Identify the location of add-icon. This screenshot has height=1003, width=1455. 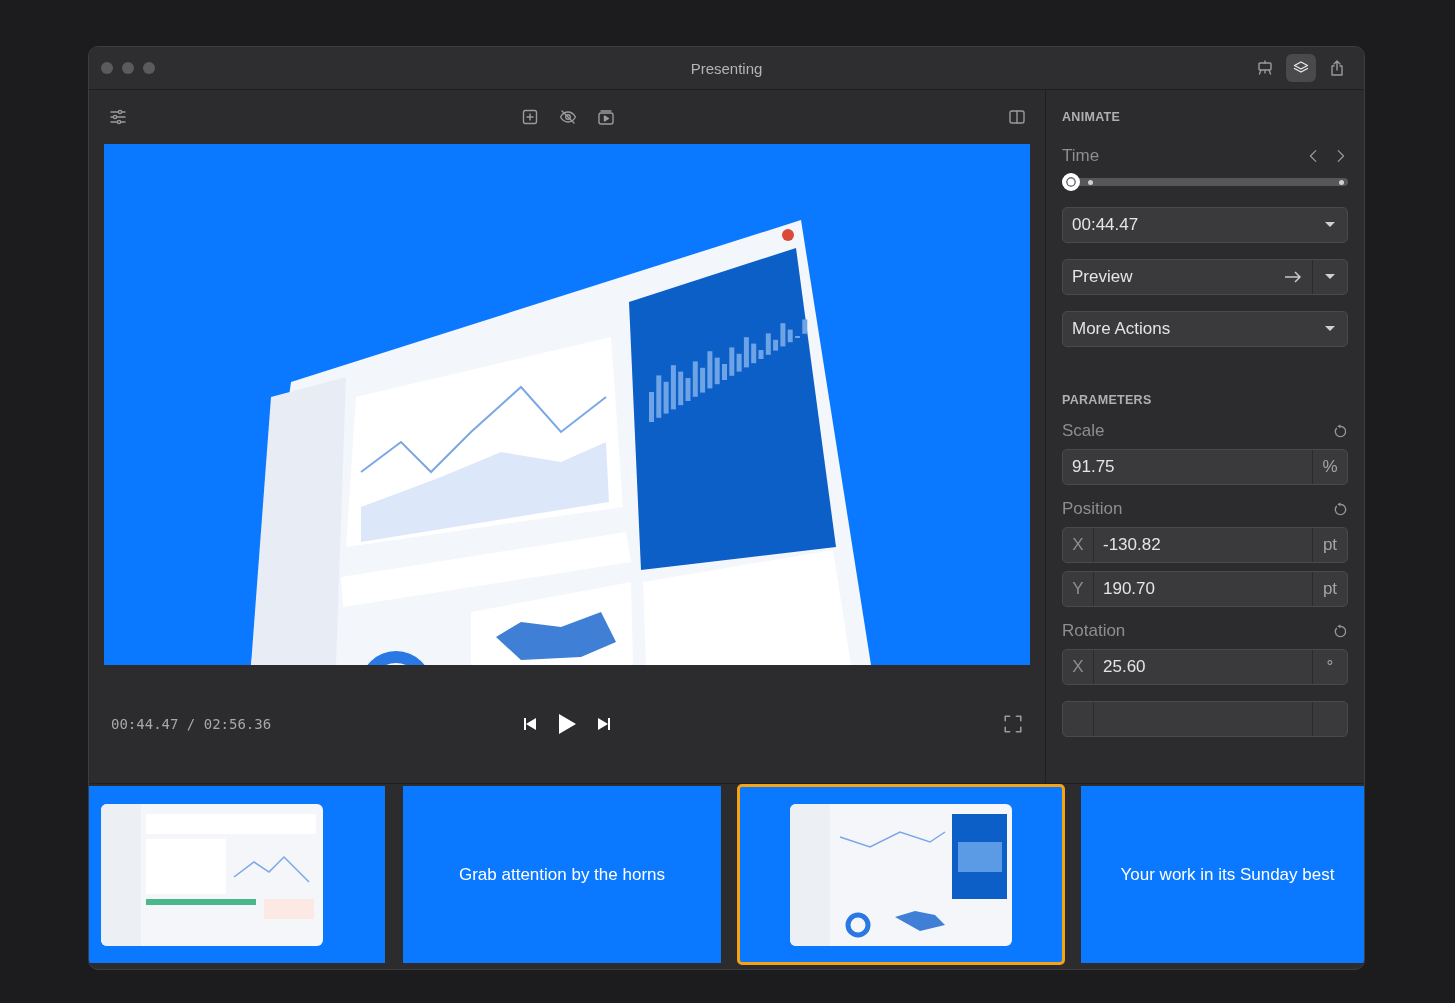
(529, 117).